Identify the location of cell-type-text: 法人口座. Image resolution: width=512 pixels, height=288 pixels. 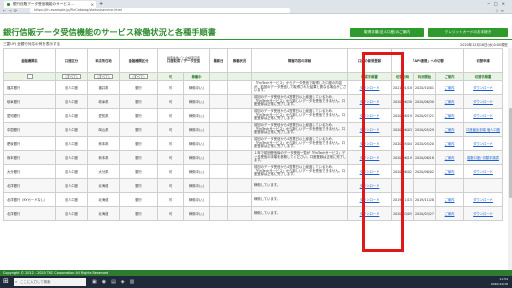
(71, 157).